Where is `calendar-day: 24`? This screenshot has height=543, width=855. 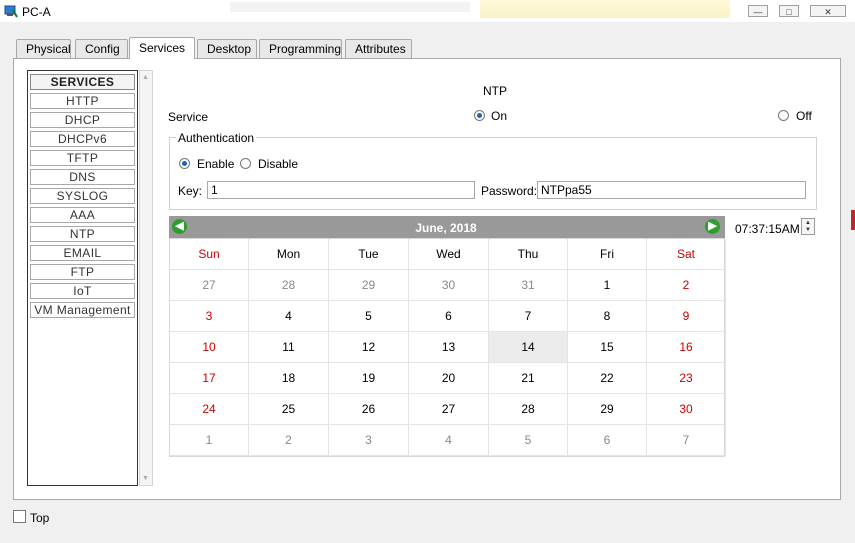 calendar-day: 24 is located at coordinates (209, 409).